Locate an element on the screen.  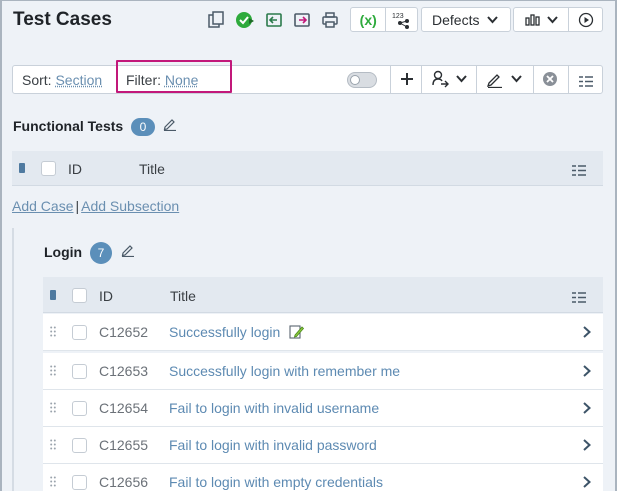
case-id: C12653 is located at coordinates (124, 371).